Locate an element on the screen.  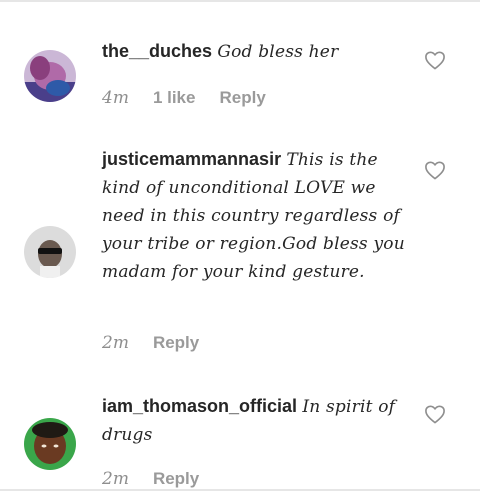
comment-username: justicemammannasir is located at coordinates (191, 159).